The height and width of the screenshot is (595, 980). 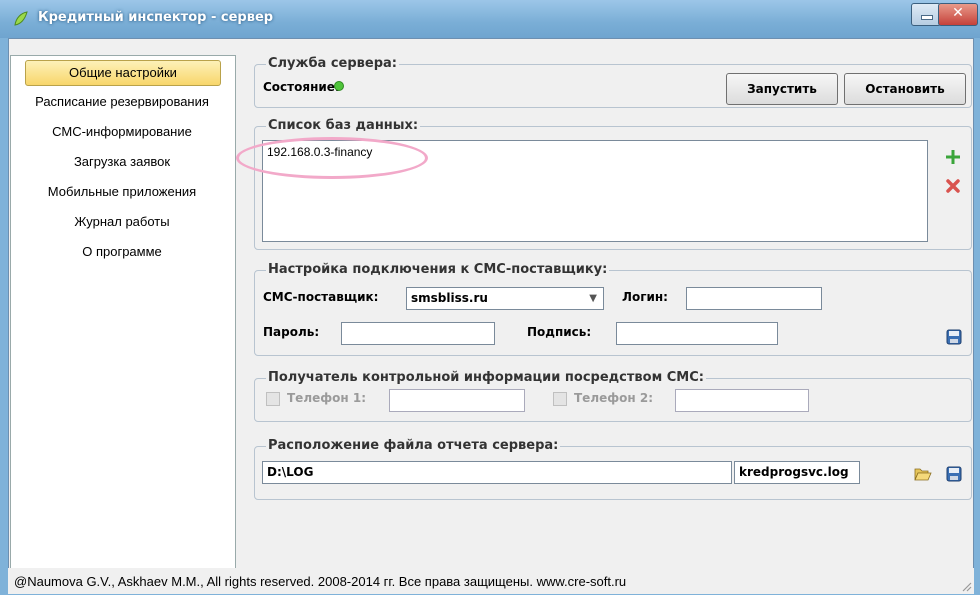 What do you see at coordinates (697, 333) in the screenshot?
I see `signature-field` at bounding box center [697, 333].